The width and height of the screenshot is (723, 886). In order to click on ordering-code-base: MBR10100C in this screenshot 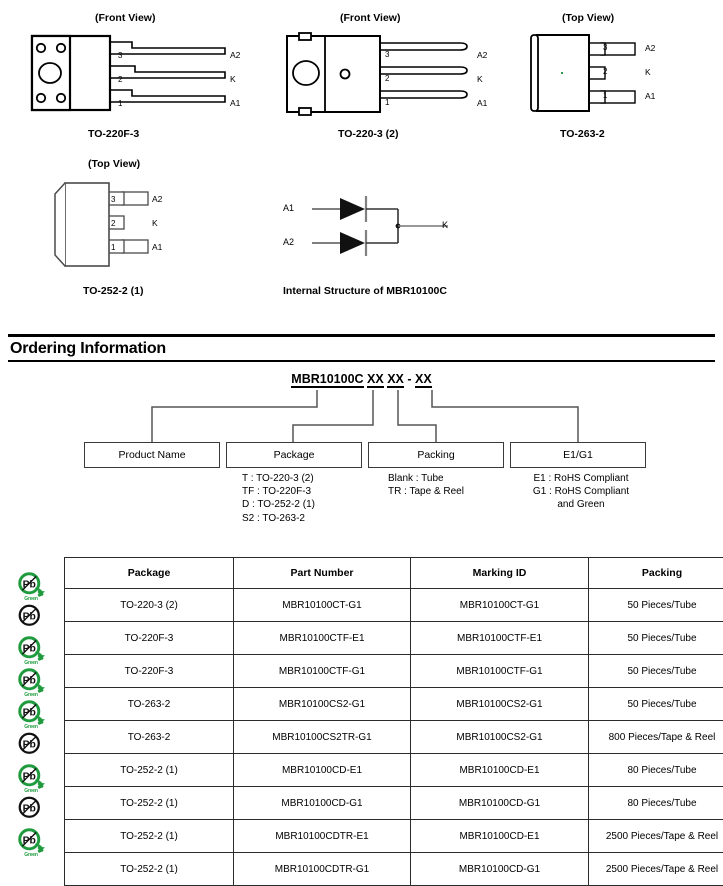, I will do `click(327, 380)`.